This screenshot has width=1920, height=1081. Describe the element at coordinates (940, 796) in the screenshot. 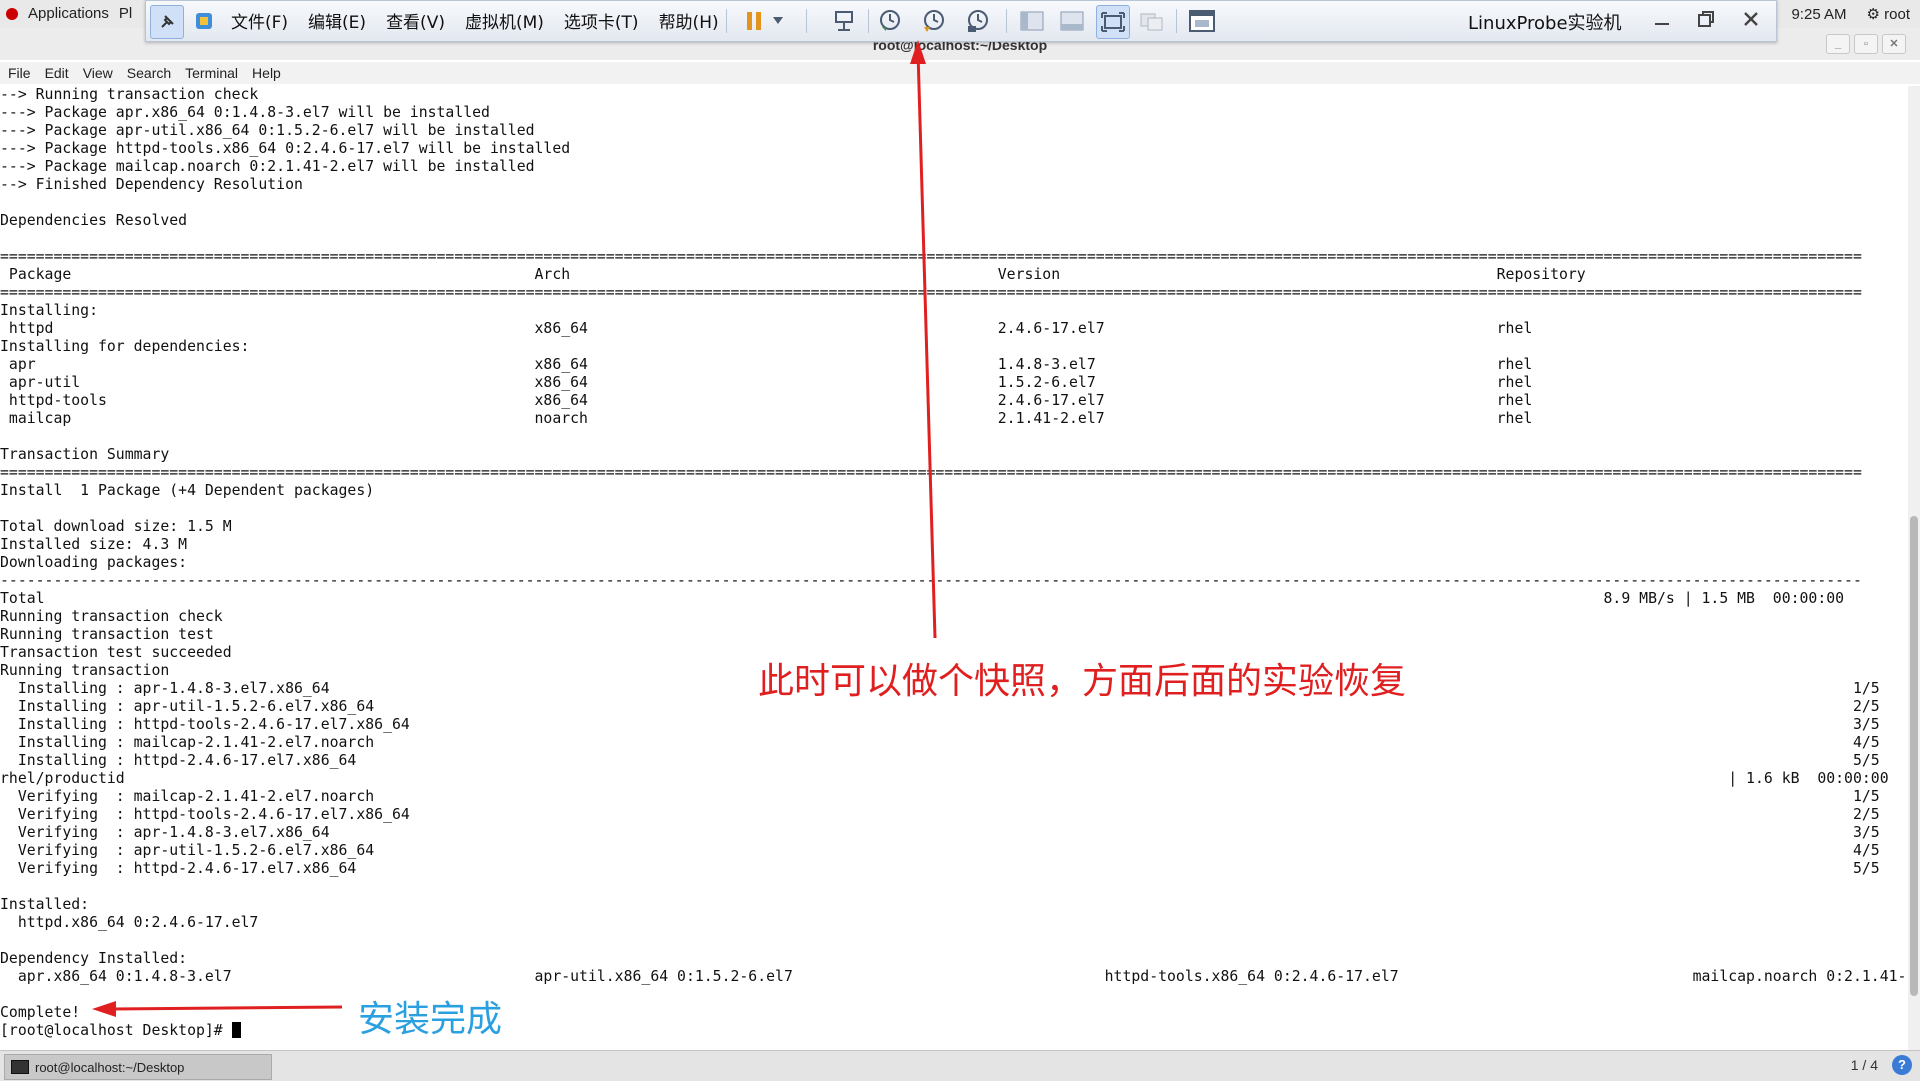

I see `terminal-line: Verifying : mailcap-2.1.41-2.el7.noarch` at that location.